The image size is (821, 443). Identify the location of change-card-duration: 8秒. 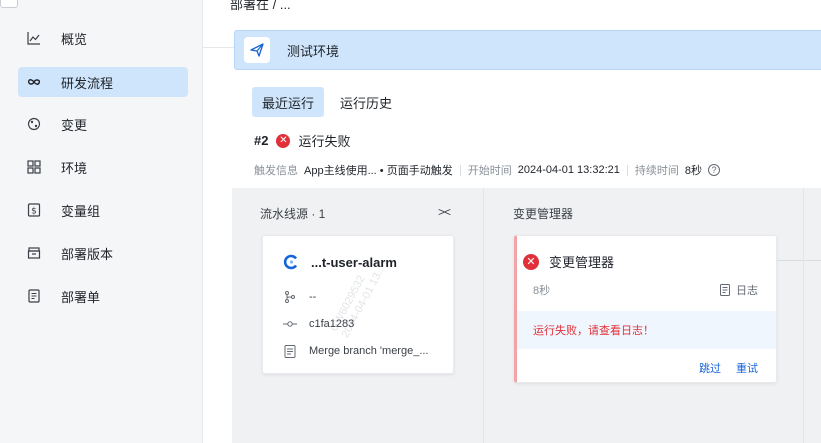
(542, 291).